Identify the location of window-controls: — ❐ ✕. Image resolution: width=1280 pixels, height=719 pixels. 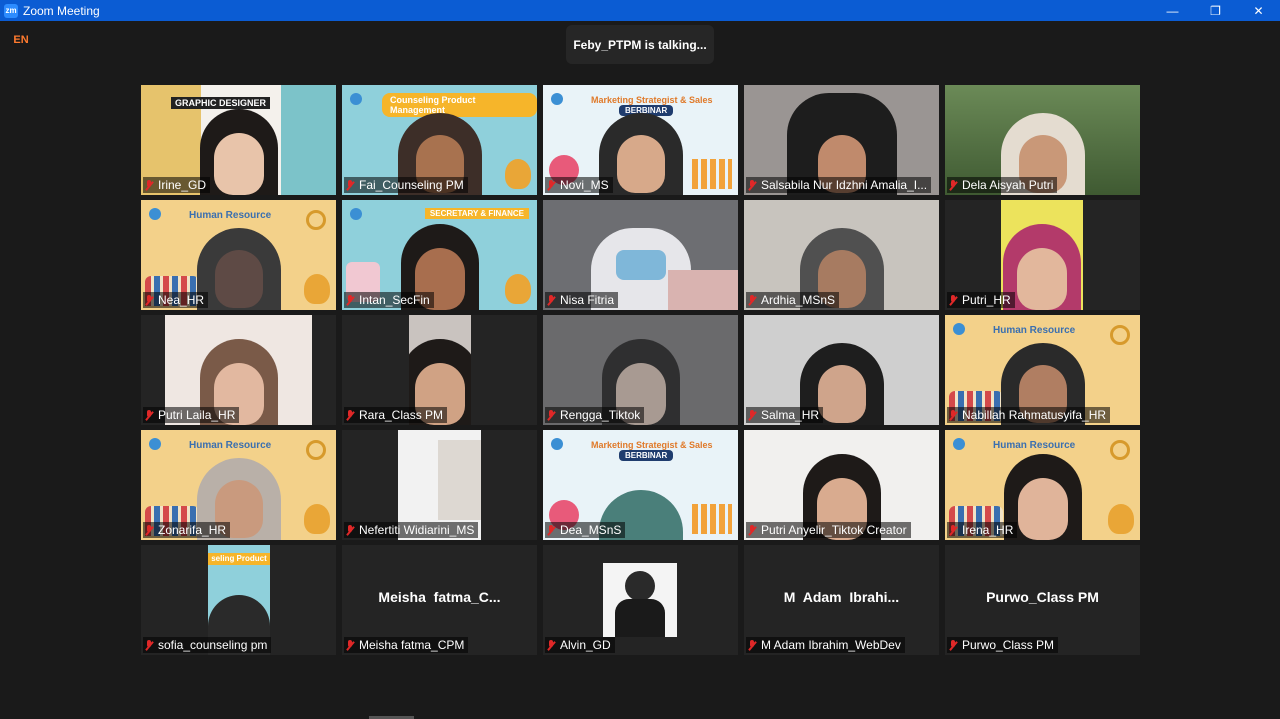
(1215, 10).